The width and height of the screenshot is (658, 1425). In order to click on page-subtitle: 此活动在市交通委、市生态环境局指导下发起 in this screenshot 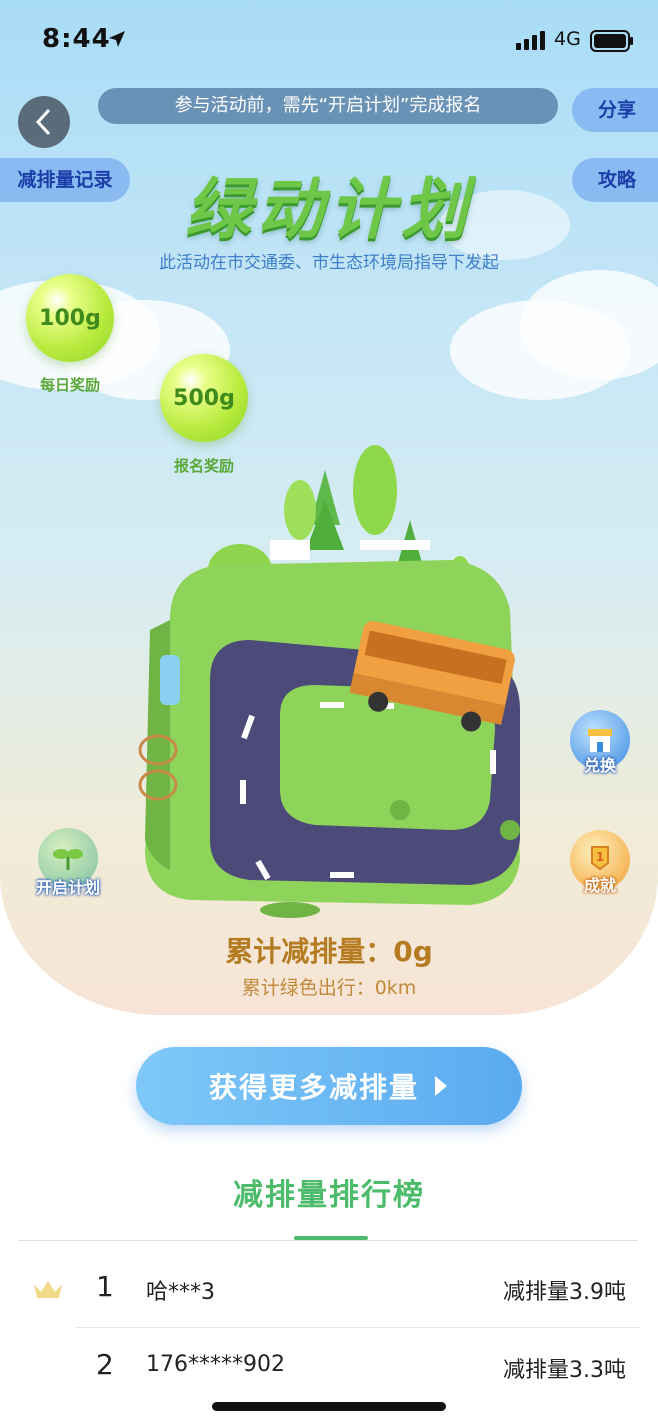, I will do `click(329, 263)`.